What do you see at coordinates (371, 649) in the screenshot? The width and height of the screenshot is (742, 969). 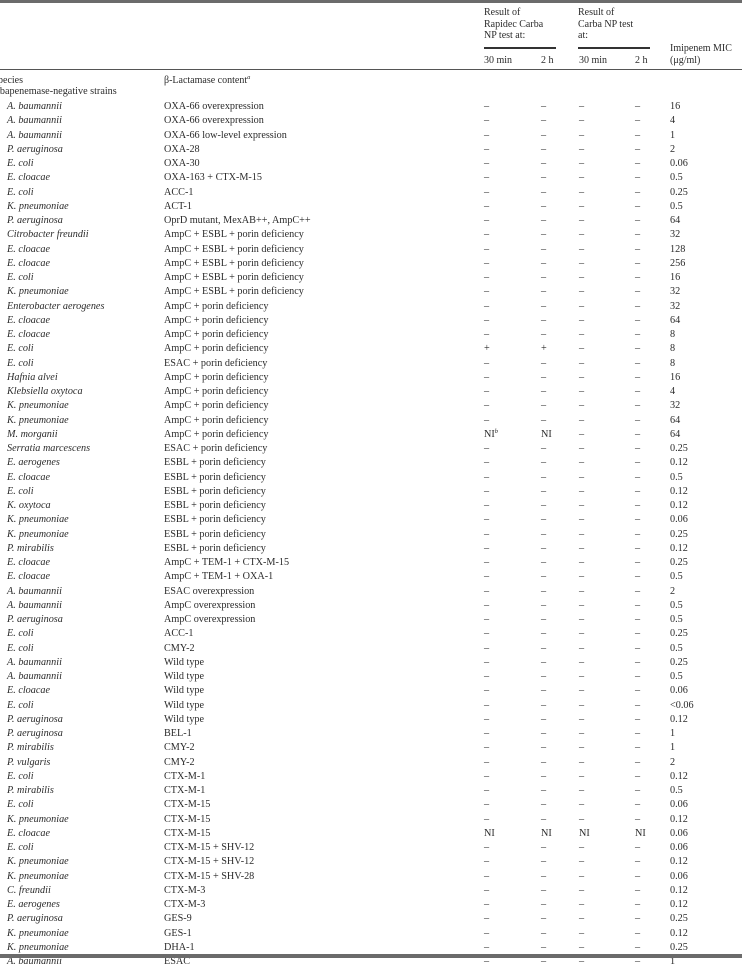 I see `table-row: E. coli CMY-2 – – – – 0.5` at bounding box center [371, 649].